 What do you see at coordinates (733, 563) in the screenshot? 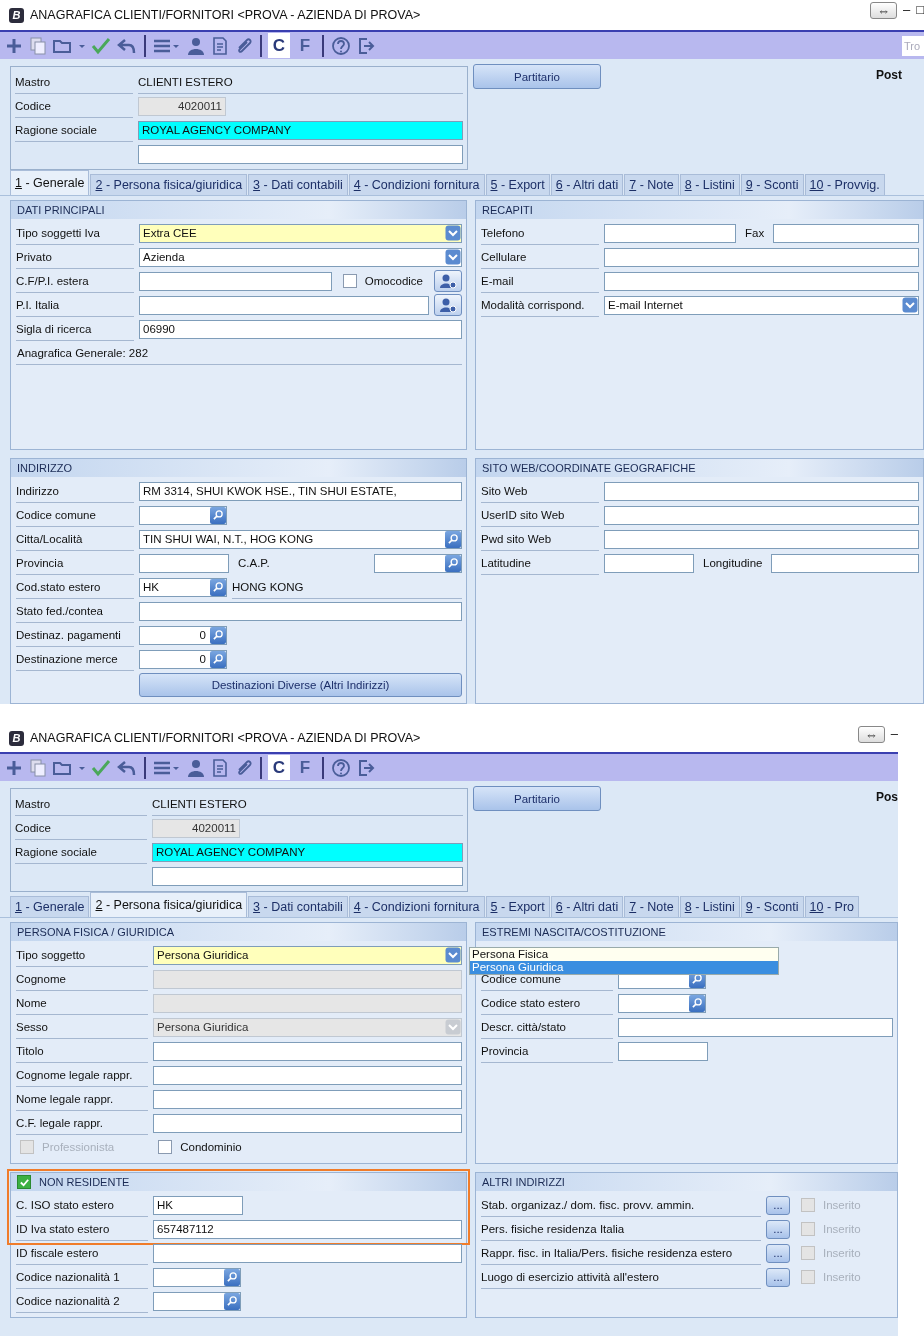
I see `field-label: Longitudine` at bounding box center [733, 563].